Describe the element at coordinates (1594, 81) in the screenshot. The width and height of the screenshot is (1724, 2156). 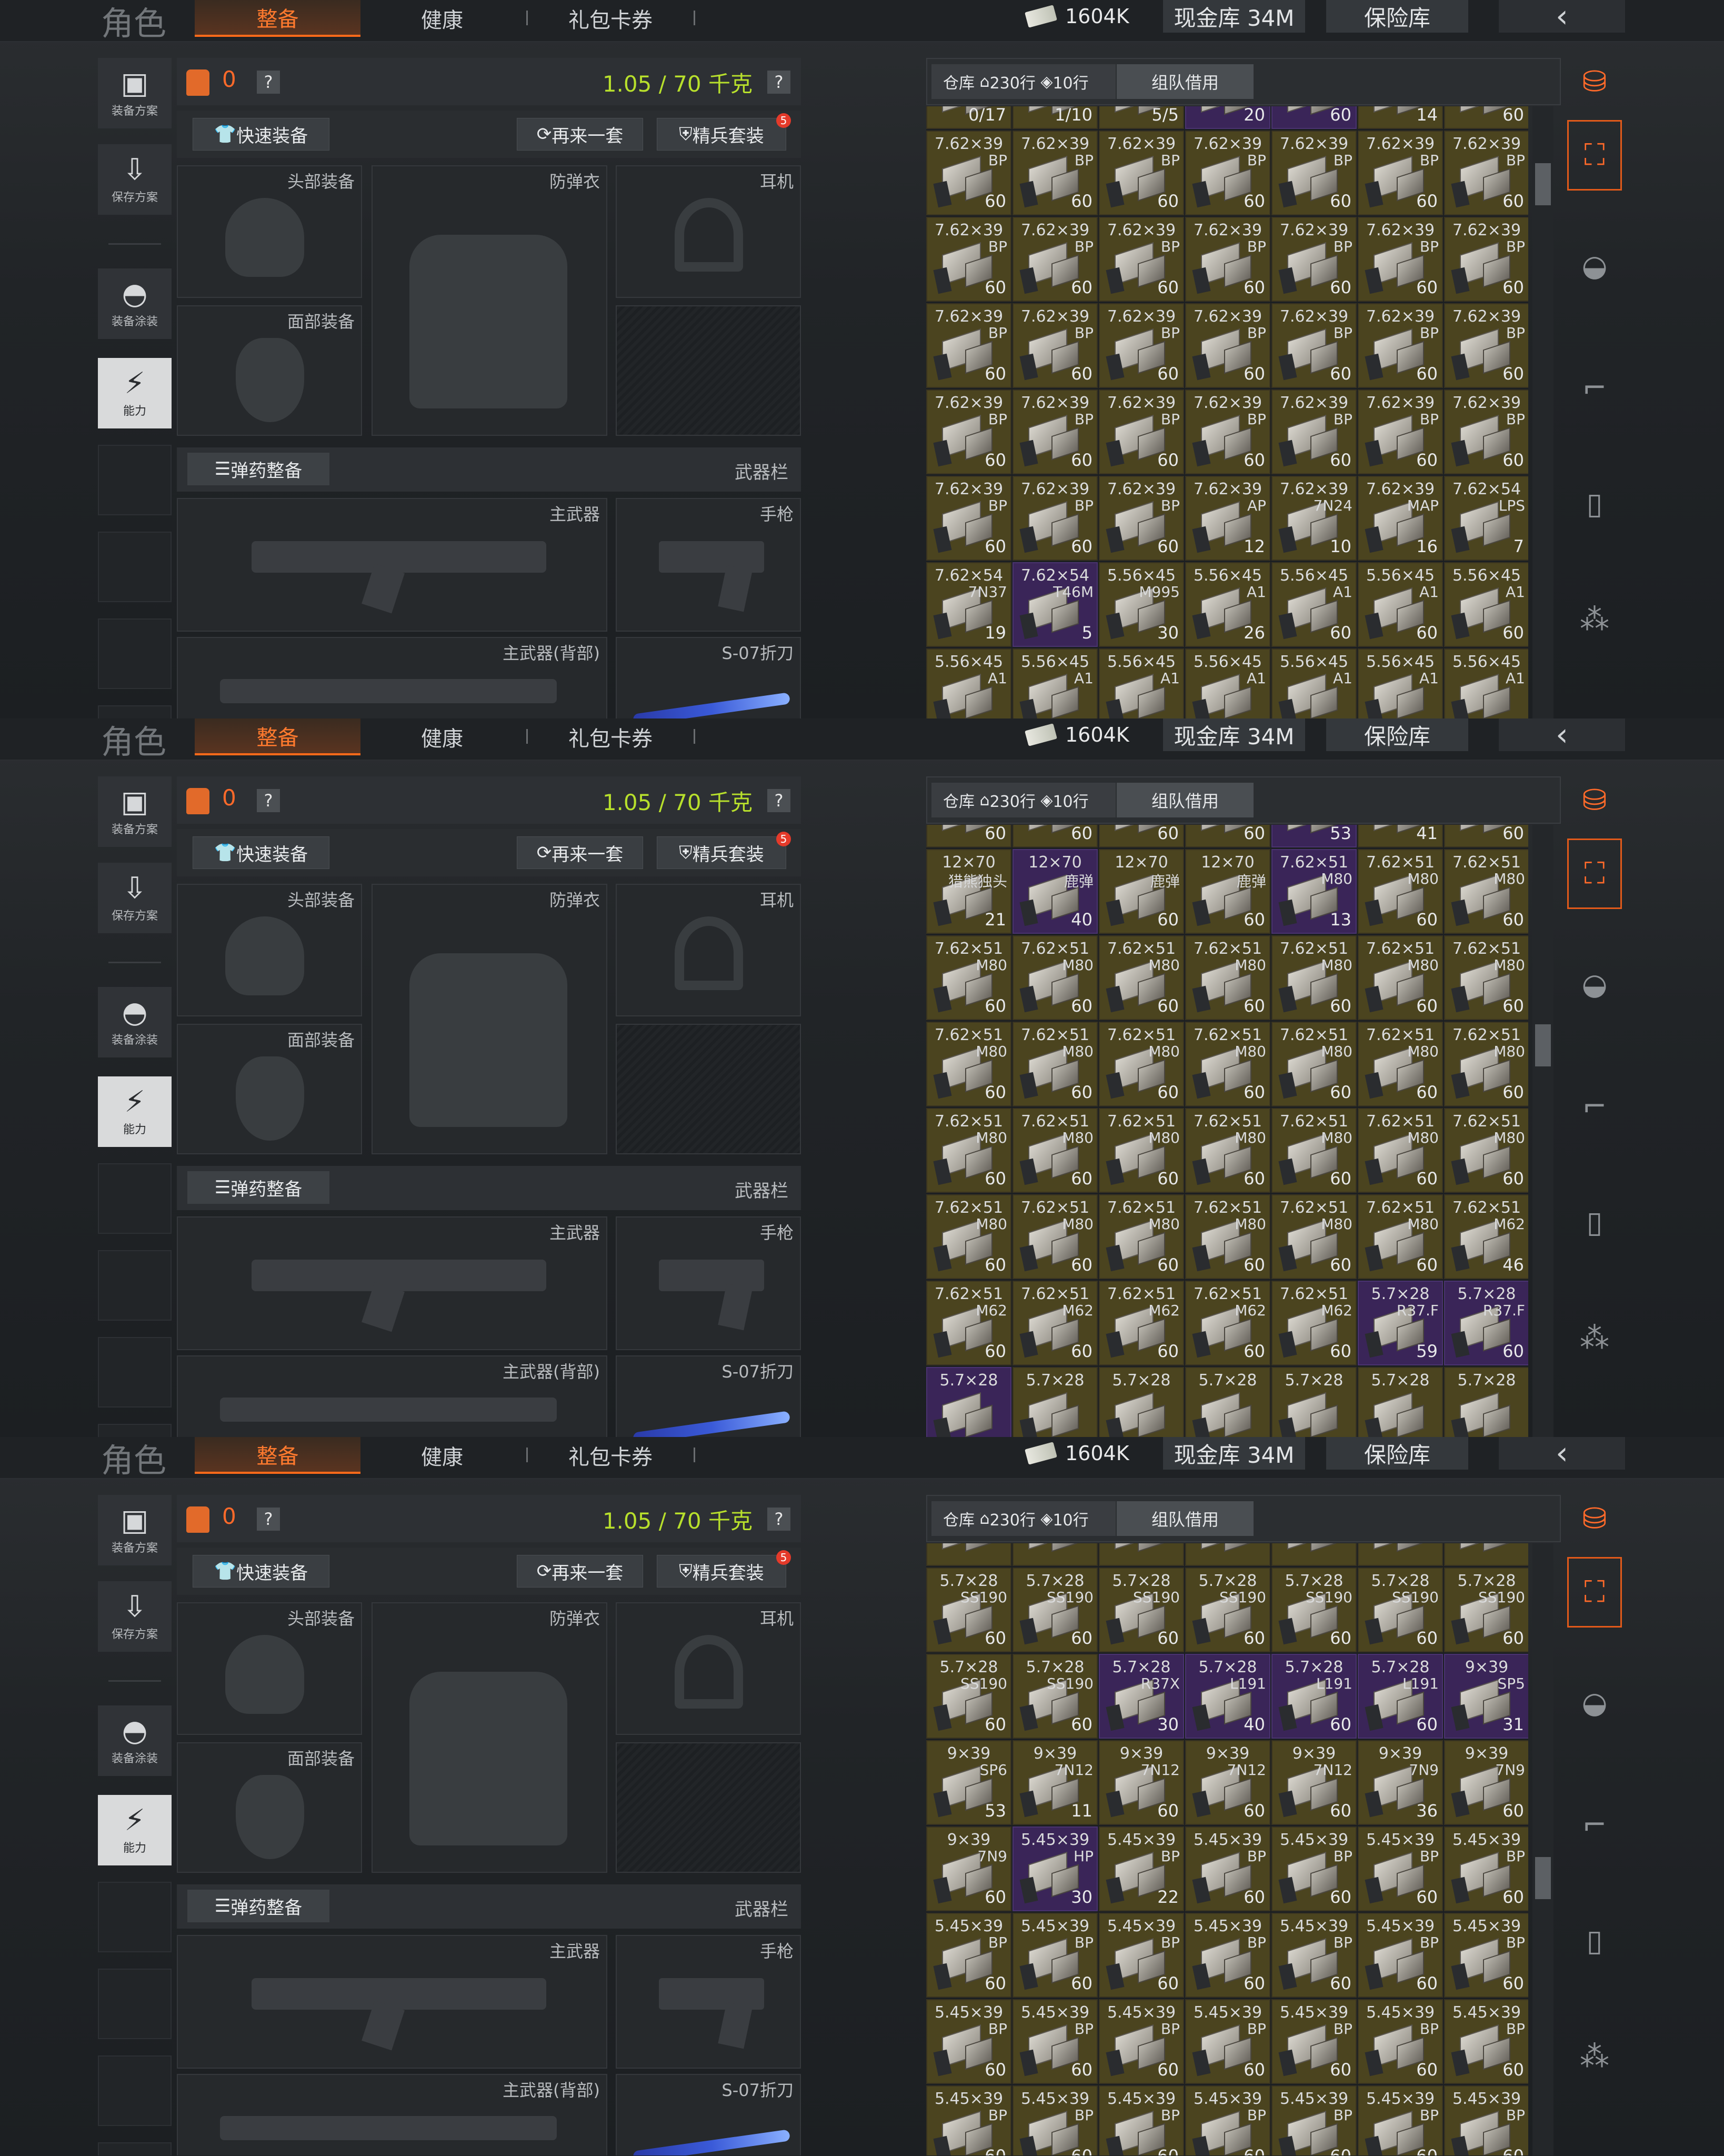
I see `layers-icon: ⛁` at that location.